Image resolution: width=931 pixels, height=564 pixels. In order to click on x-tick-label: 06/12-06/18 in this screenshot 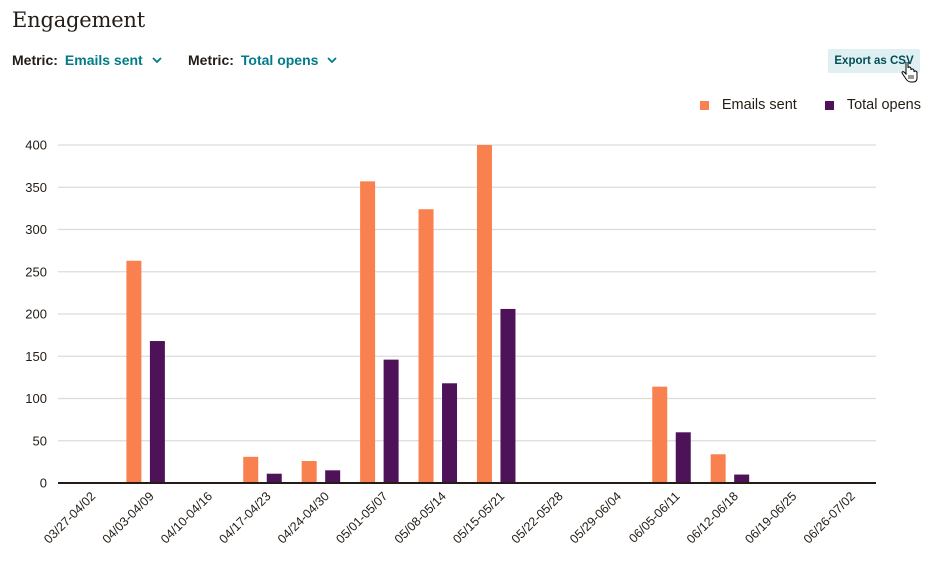, I will do `click(712, 517)`.